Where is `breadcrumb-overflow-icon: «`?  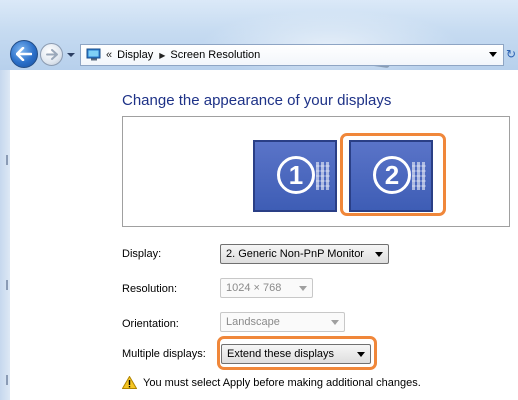
breadcrumb-overflow-icon: « is located at coordinates (109, 55).